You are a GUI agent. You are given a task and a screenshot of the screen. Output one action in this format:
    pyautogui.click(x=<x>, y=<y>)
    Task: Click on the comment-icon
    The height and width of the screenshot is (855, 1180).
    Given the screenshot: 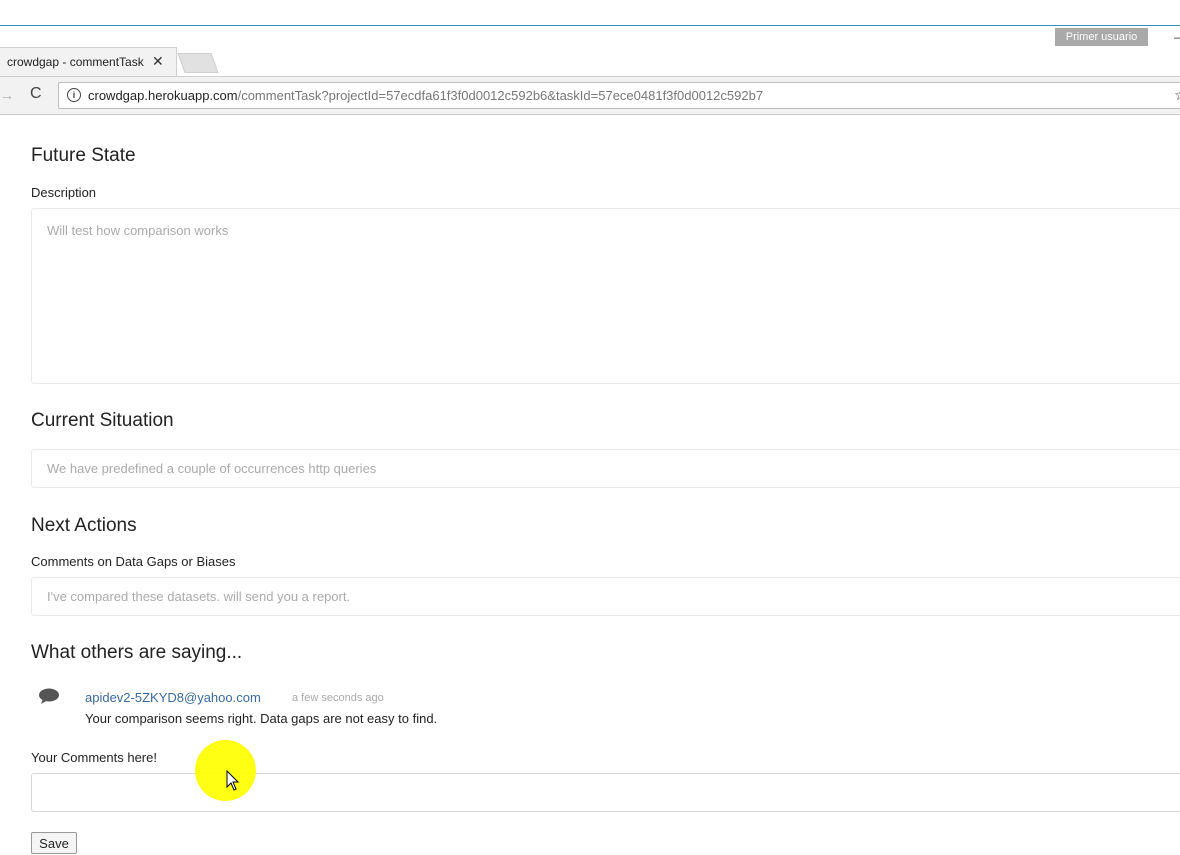 What is the action you would take?
    pyautogui.click(x=49, y=696)
    